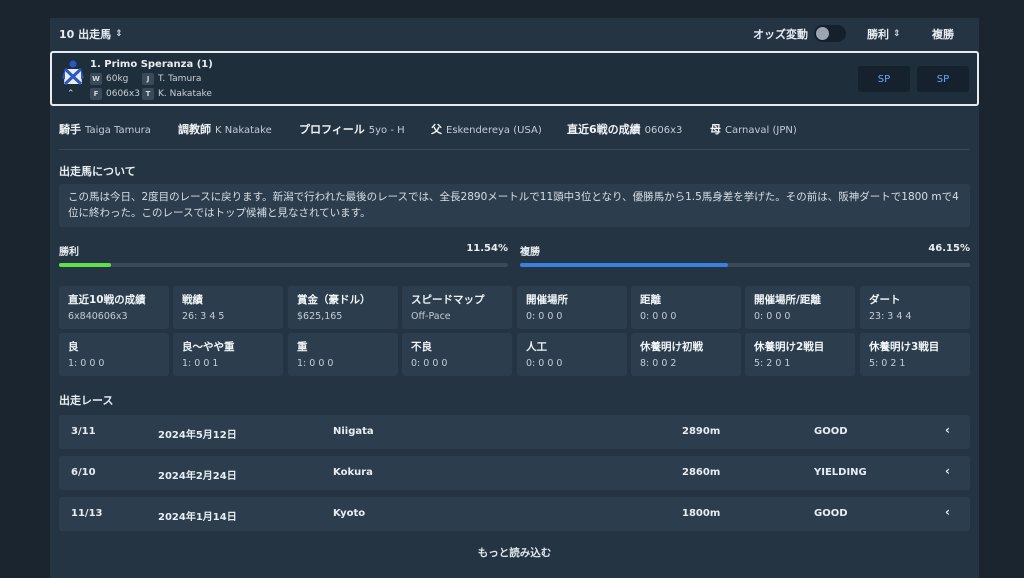 This screenshot has height=578, width=1024. I want to click on place-prob-bar, so click(745, 265).